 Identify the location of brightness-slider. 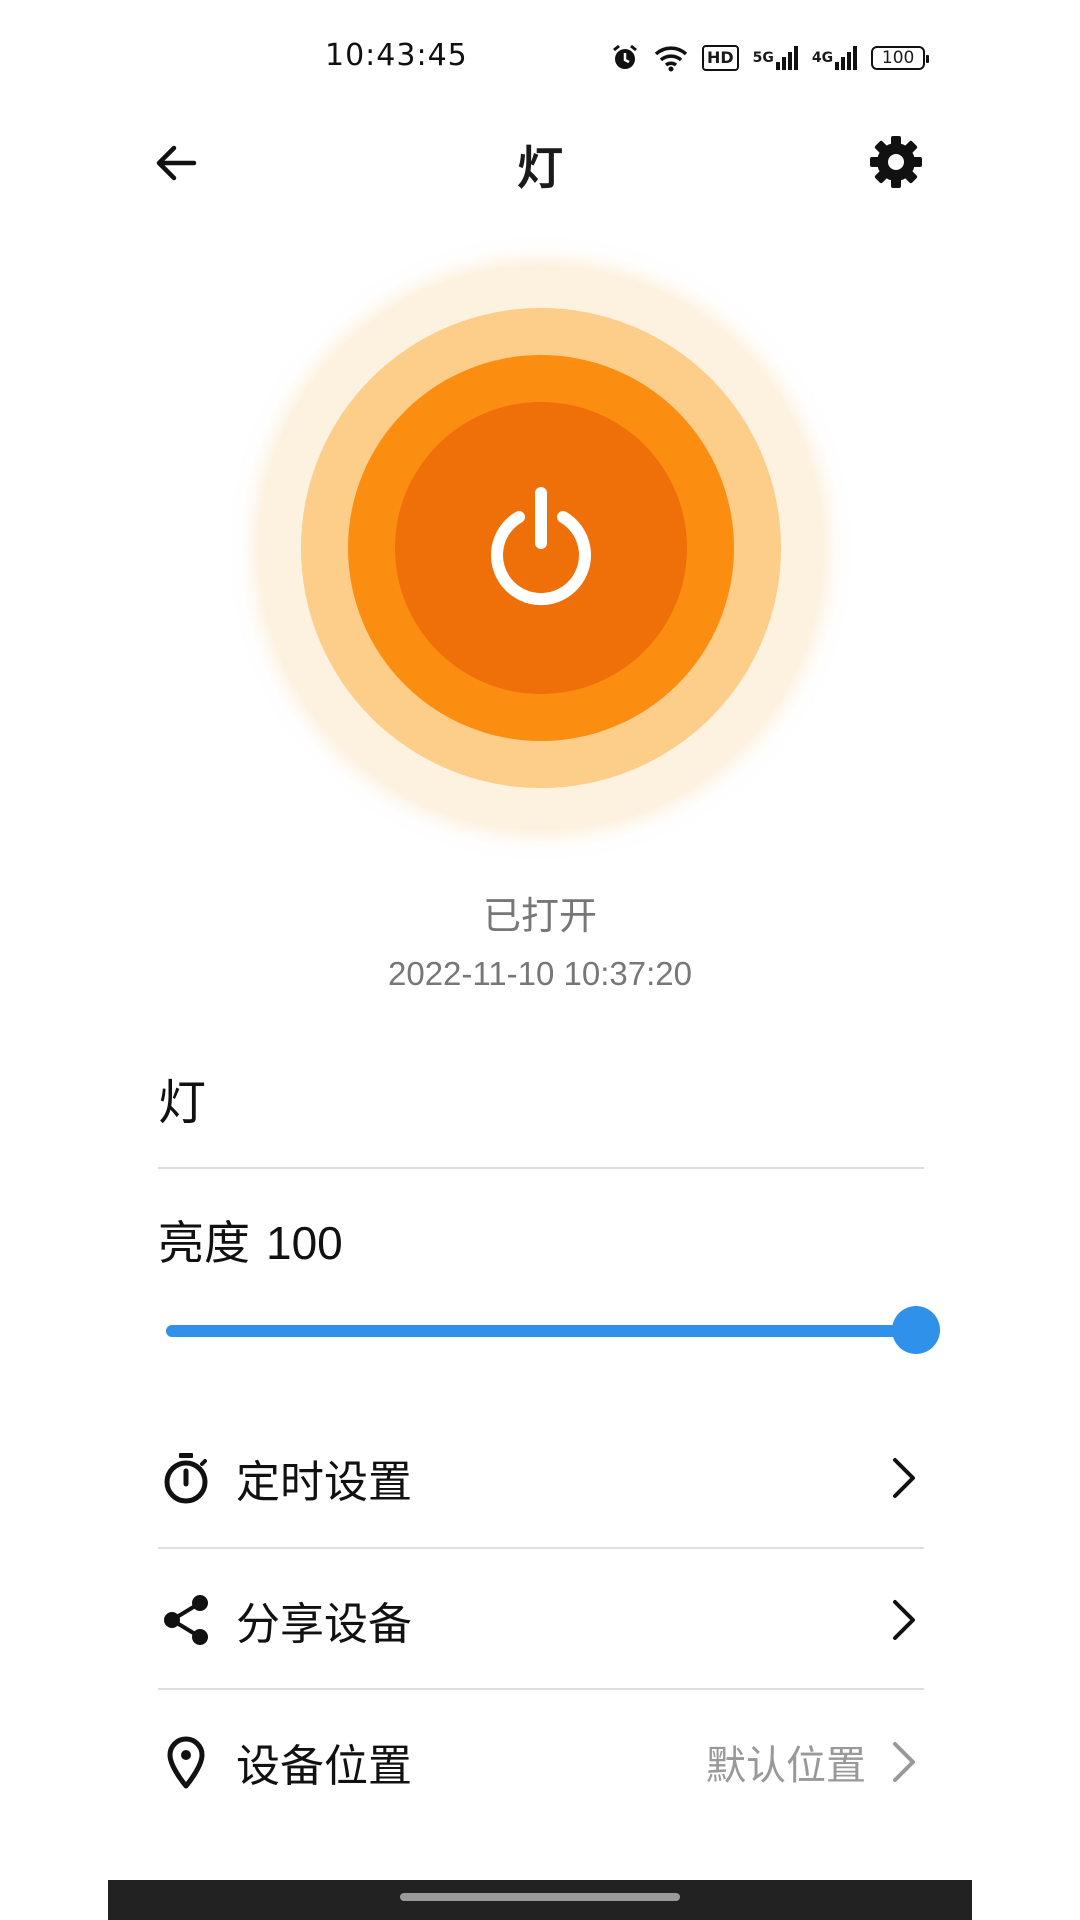
(553, 1330).